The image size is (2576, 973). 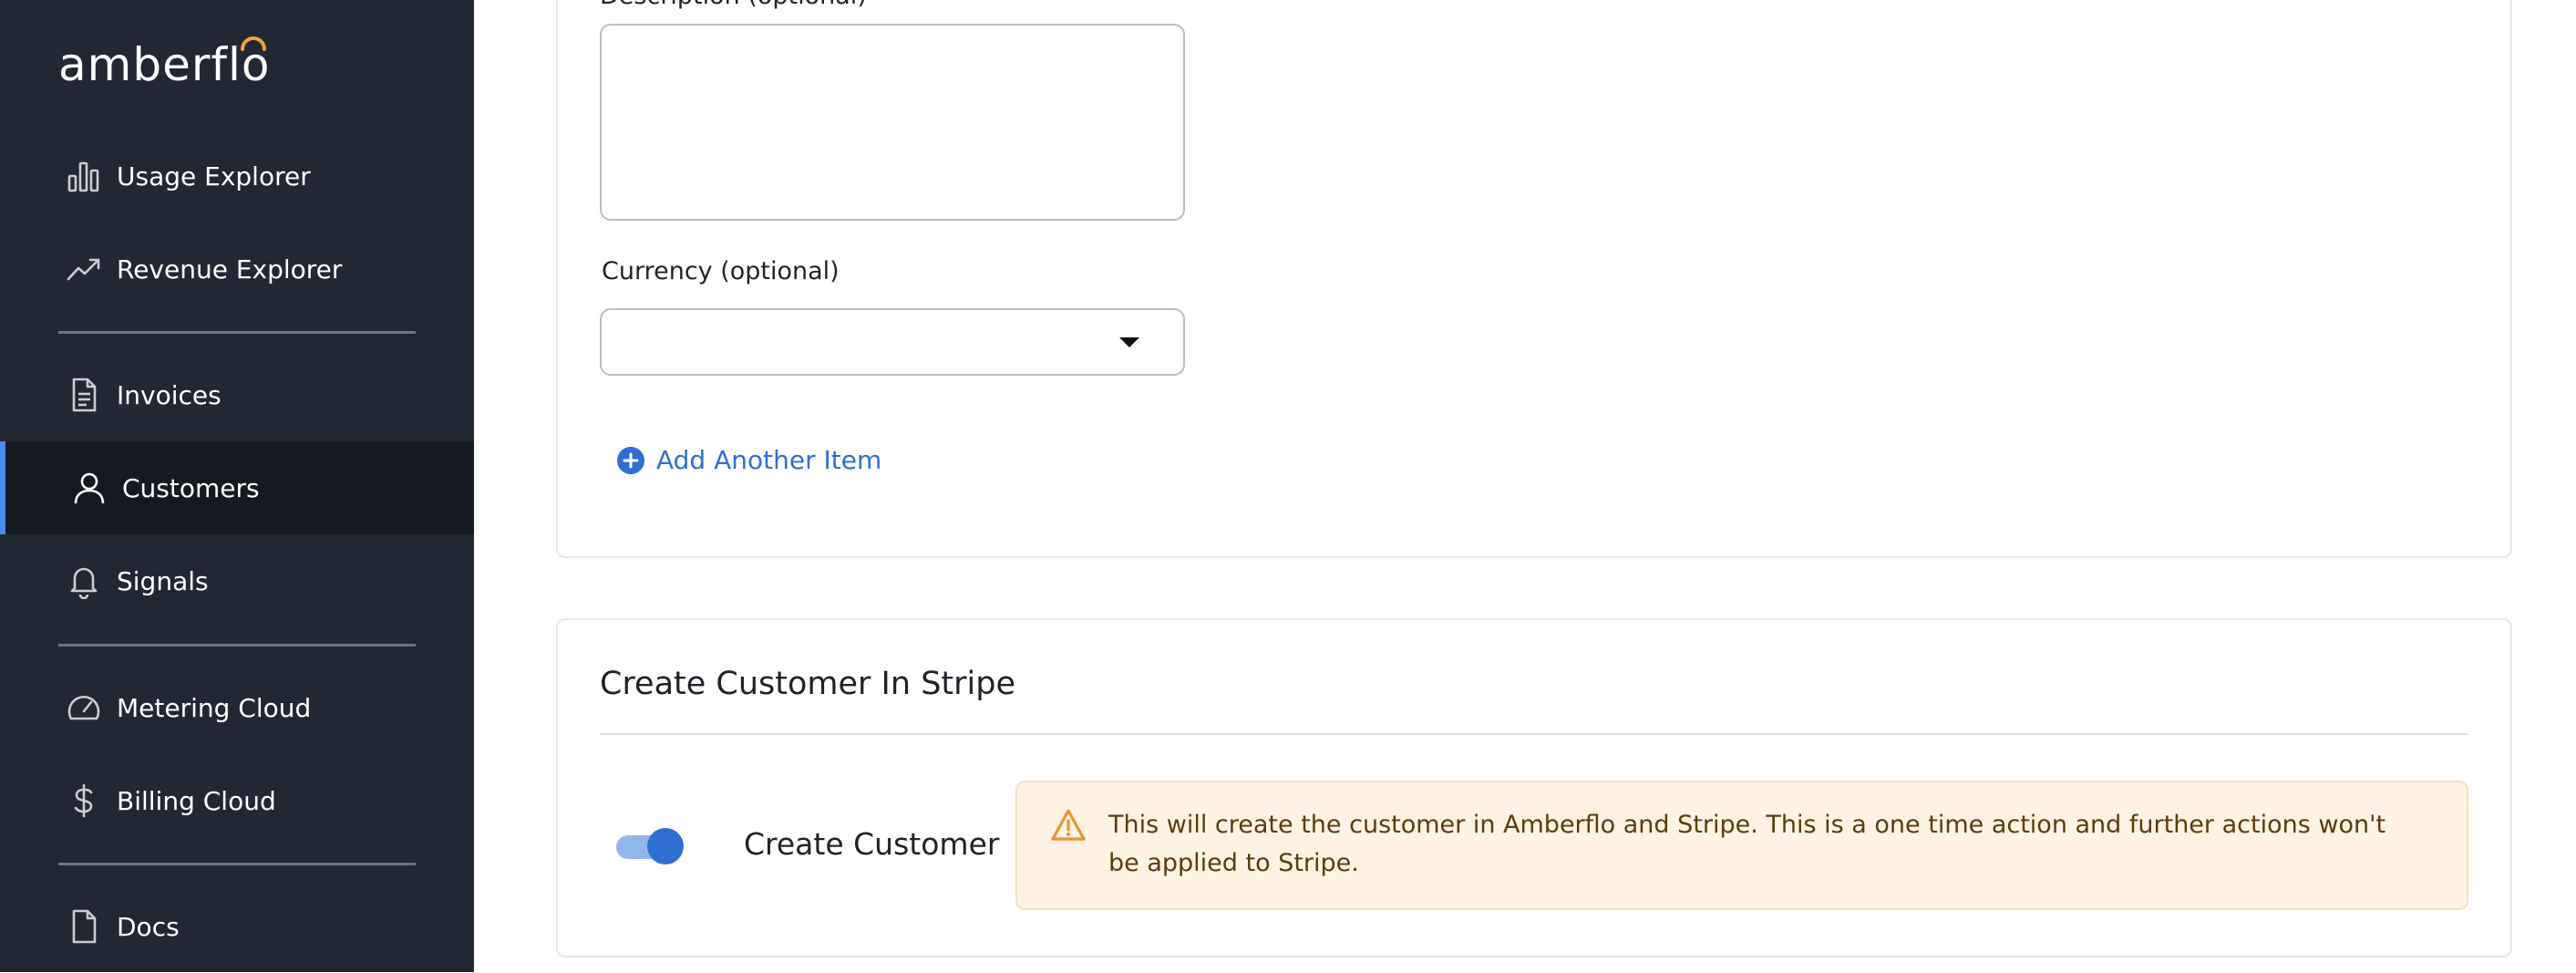 What do you see at coordinates (892, 342) in the screenshot?
I see `currency-select` at bounding box center [892, 342].